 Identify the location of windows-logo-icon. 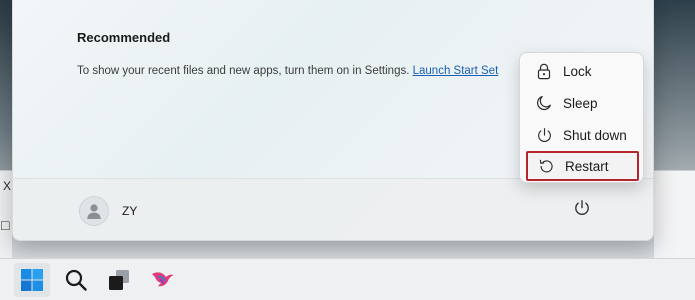
(32, 280).